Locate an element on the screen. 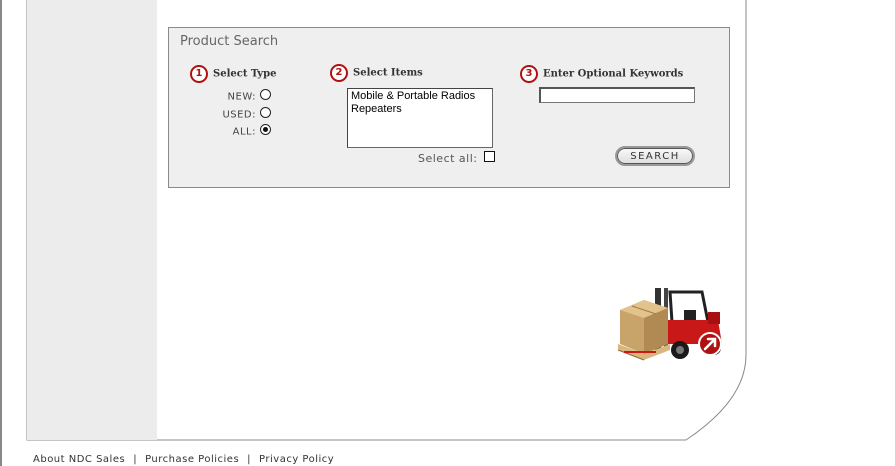 The width and height of the screenshot is (895, 466). radio-label: NEW: is located at coordinates (241, 97).